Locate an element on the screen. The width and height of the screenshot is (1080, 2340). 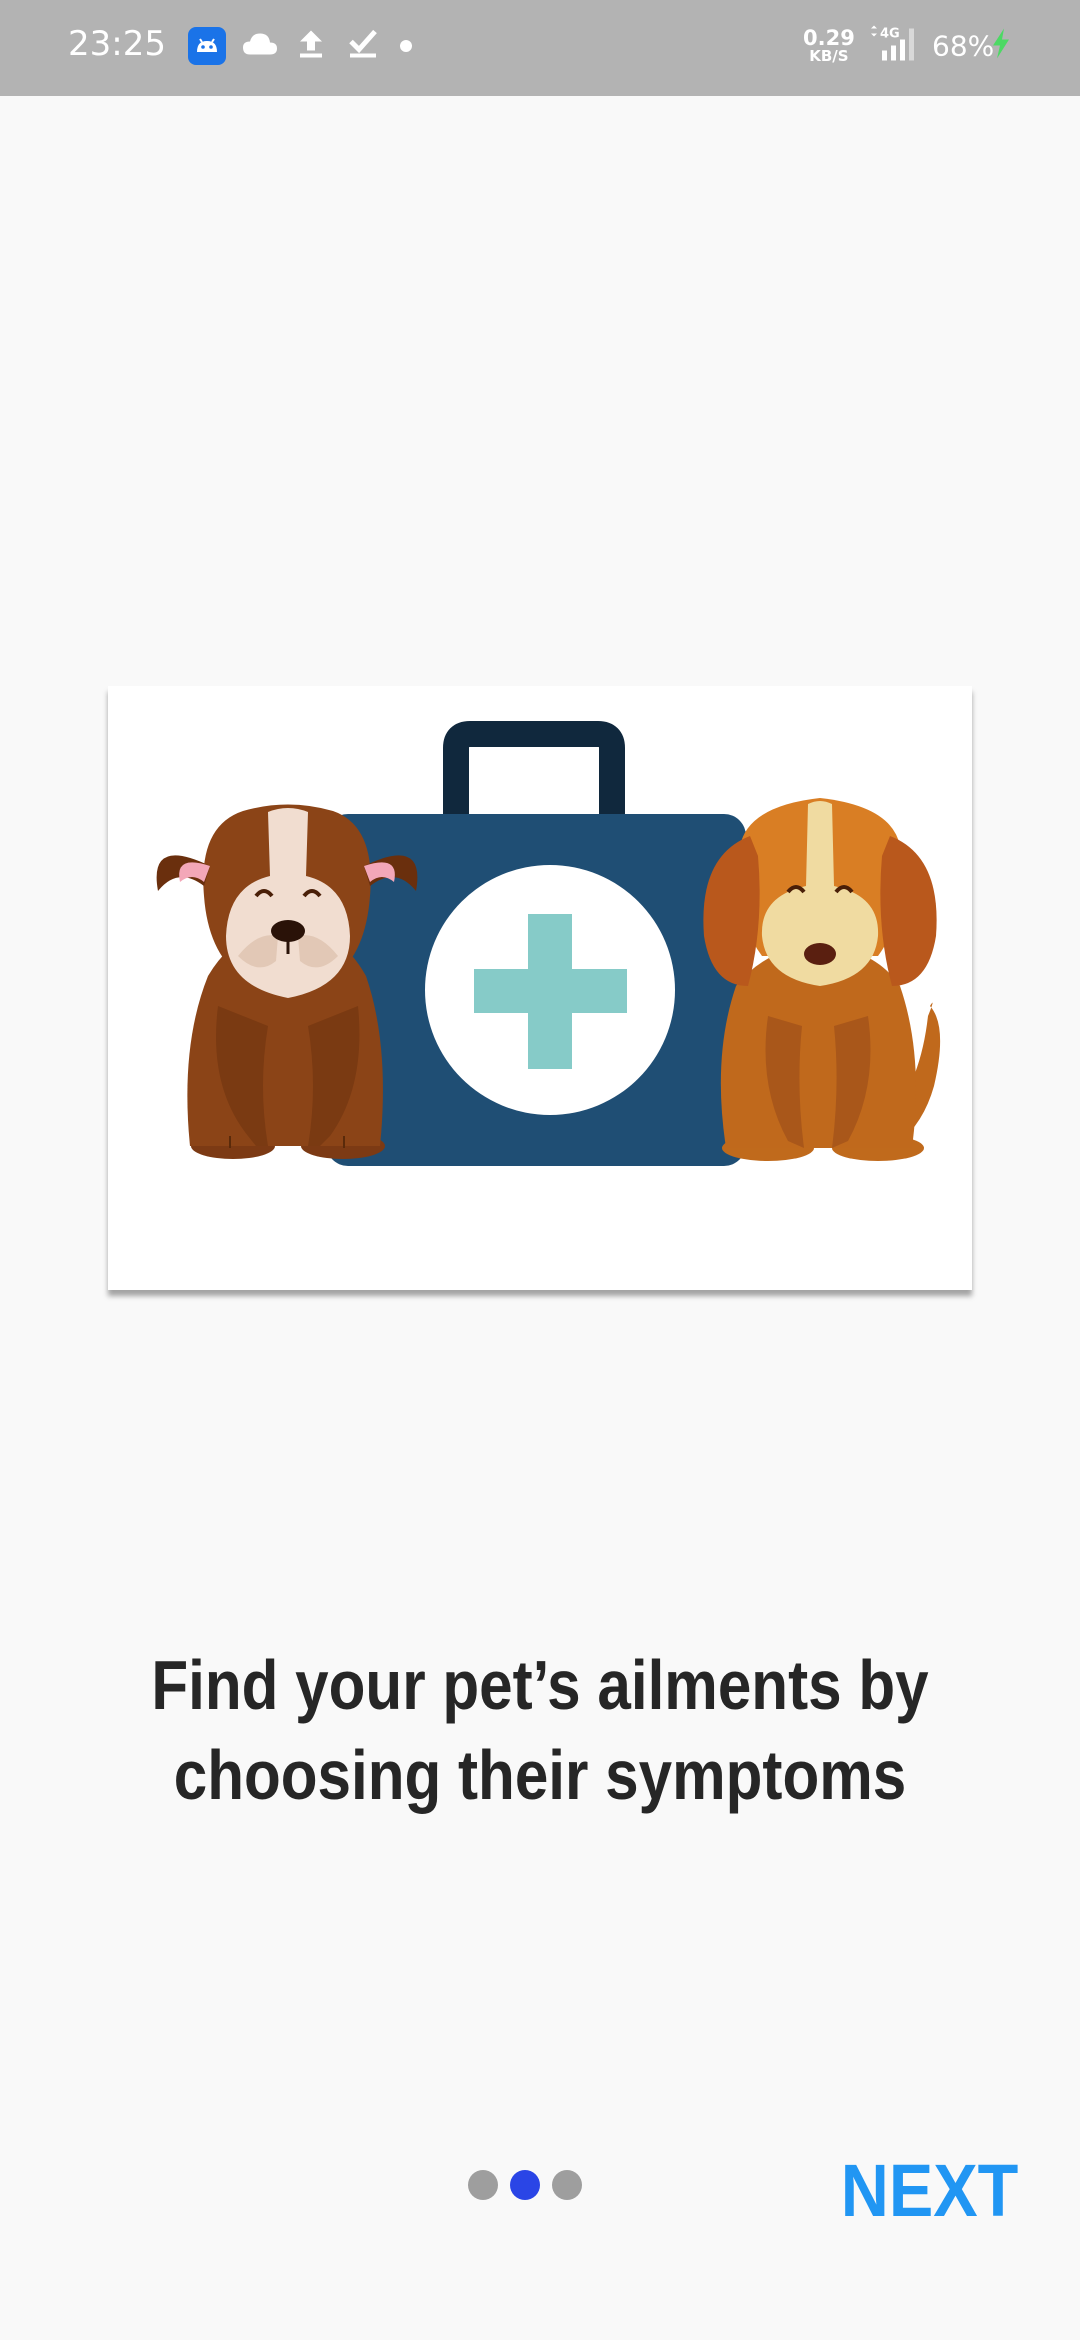
page-indicator is located at coordinates (525, 2186).